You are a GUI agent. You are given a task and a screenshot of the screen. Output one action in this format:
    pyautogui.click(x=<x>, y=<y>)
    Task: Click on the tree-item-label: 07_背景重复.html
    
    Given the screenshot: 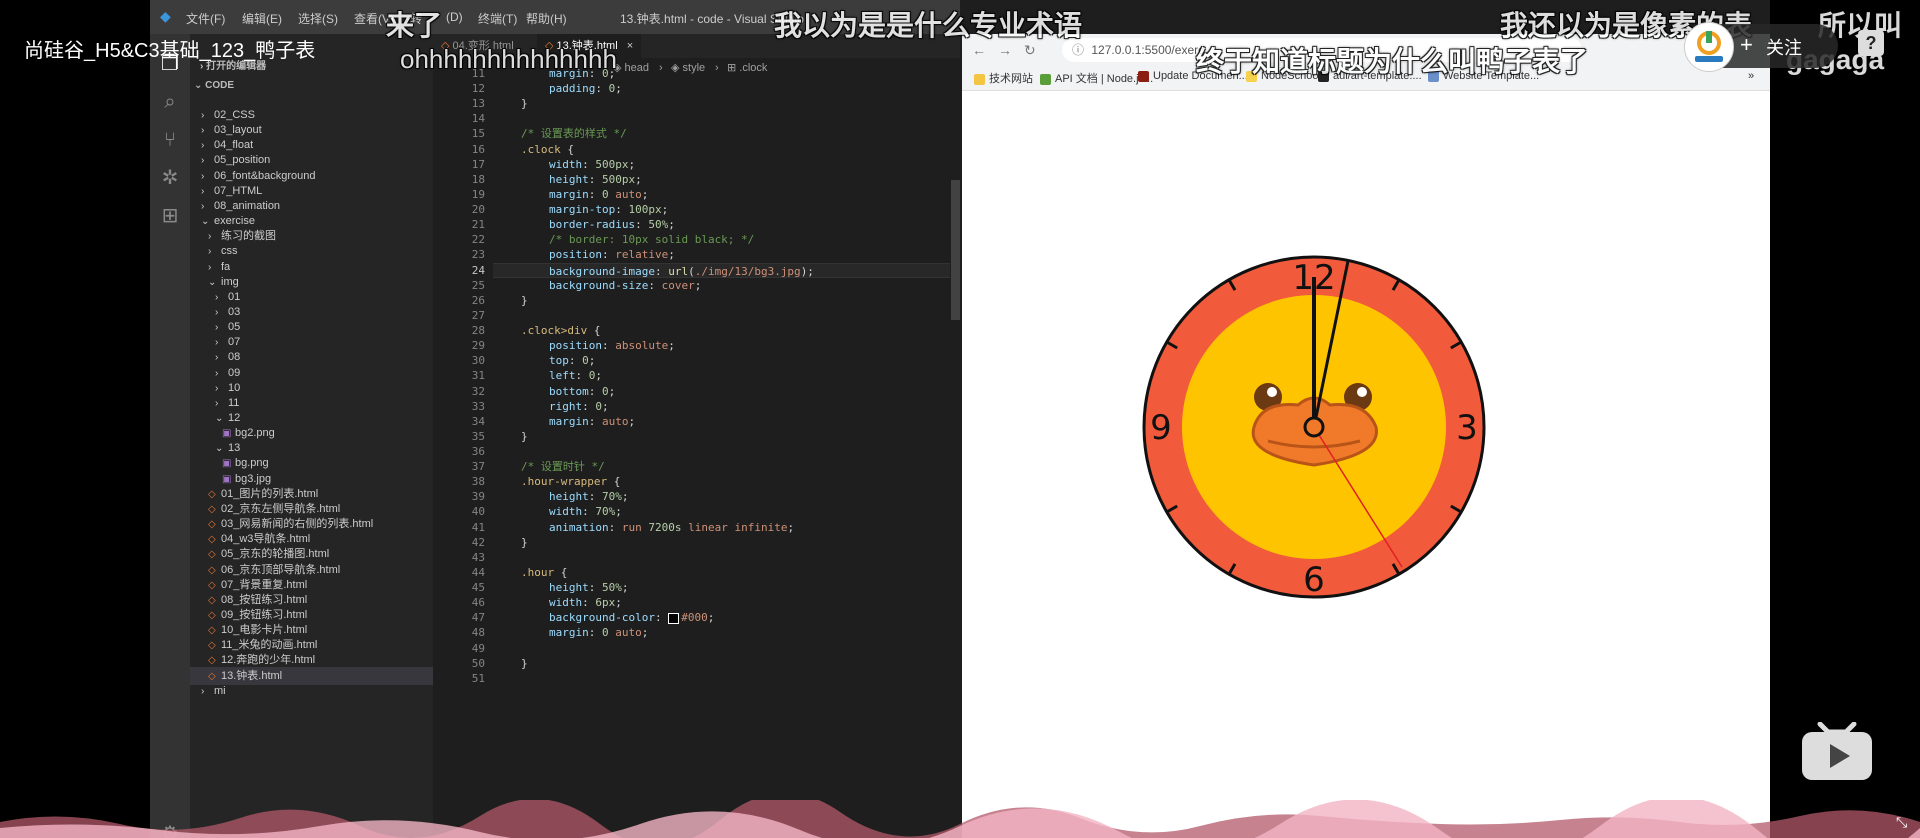 What is the action you would take?
    pyautogui.click(x=264, y=584)
    